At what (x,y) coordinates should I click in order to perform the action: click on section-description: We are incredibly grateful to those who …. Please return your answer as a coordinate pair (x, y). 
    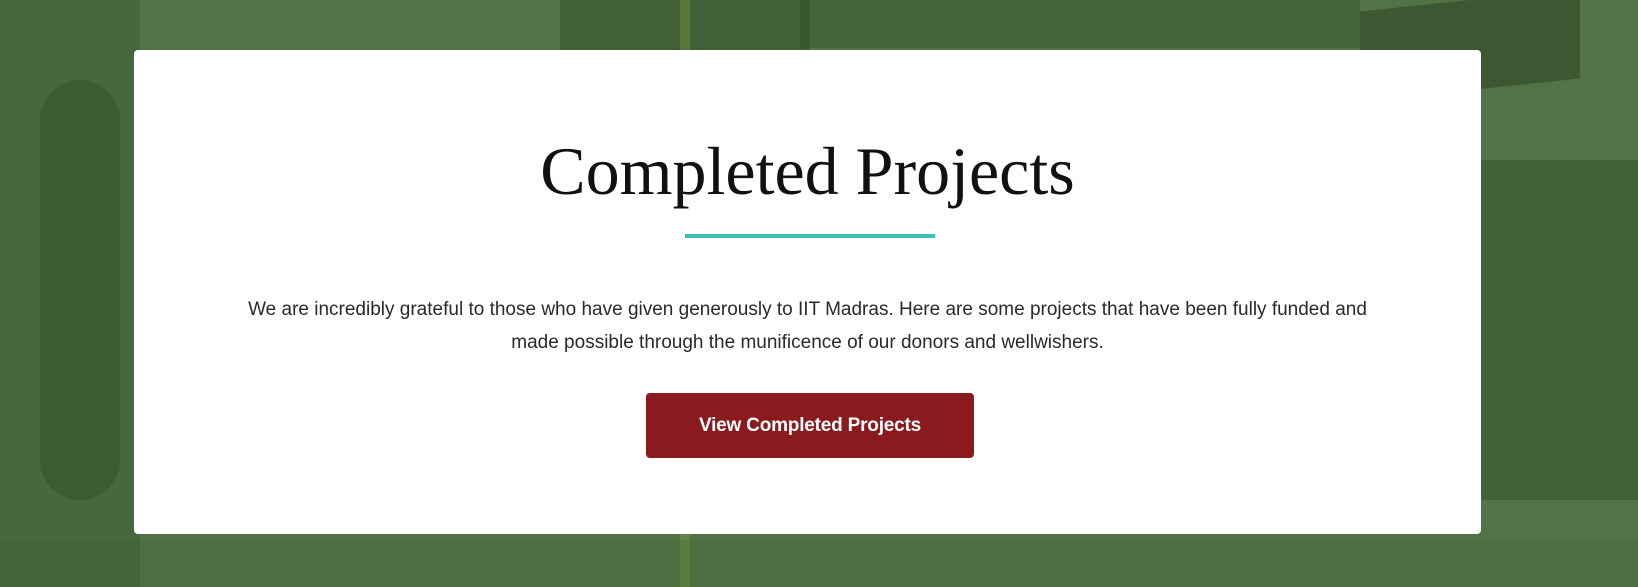
    Looking at the image, I should click on (807, 326).